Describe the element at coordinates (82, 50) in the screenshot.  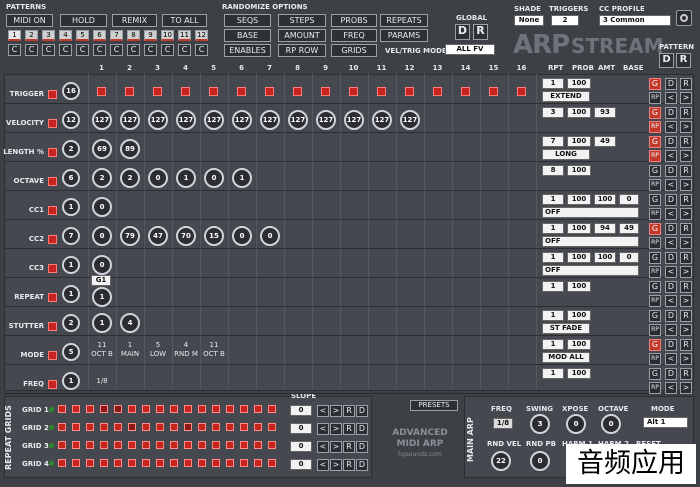
I see `pattern-copy-5: C` at that location.